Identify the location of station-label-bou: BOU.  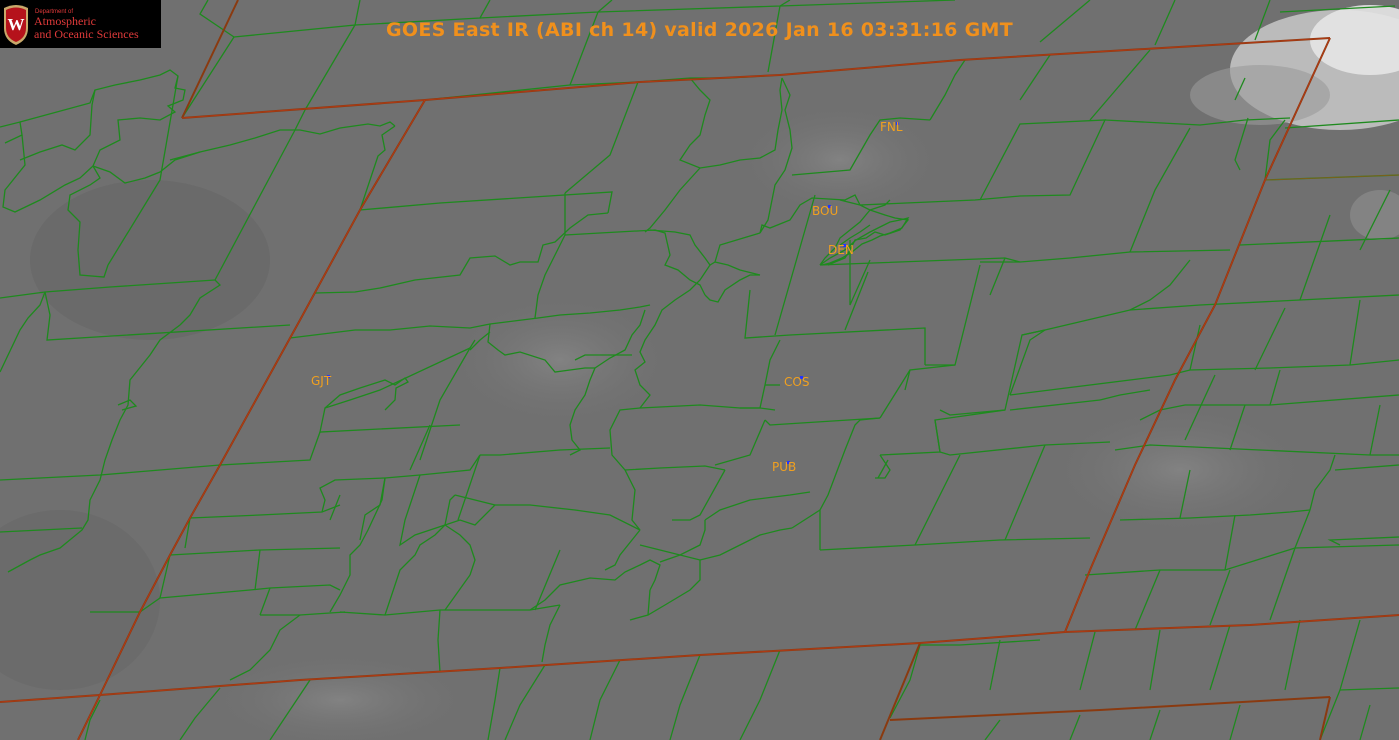
(825, 211).